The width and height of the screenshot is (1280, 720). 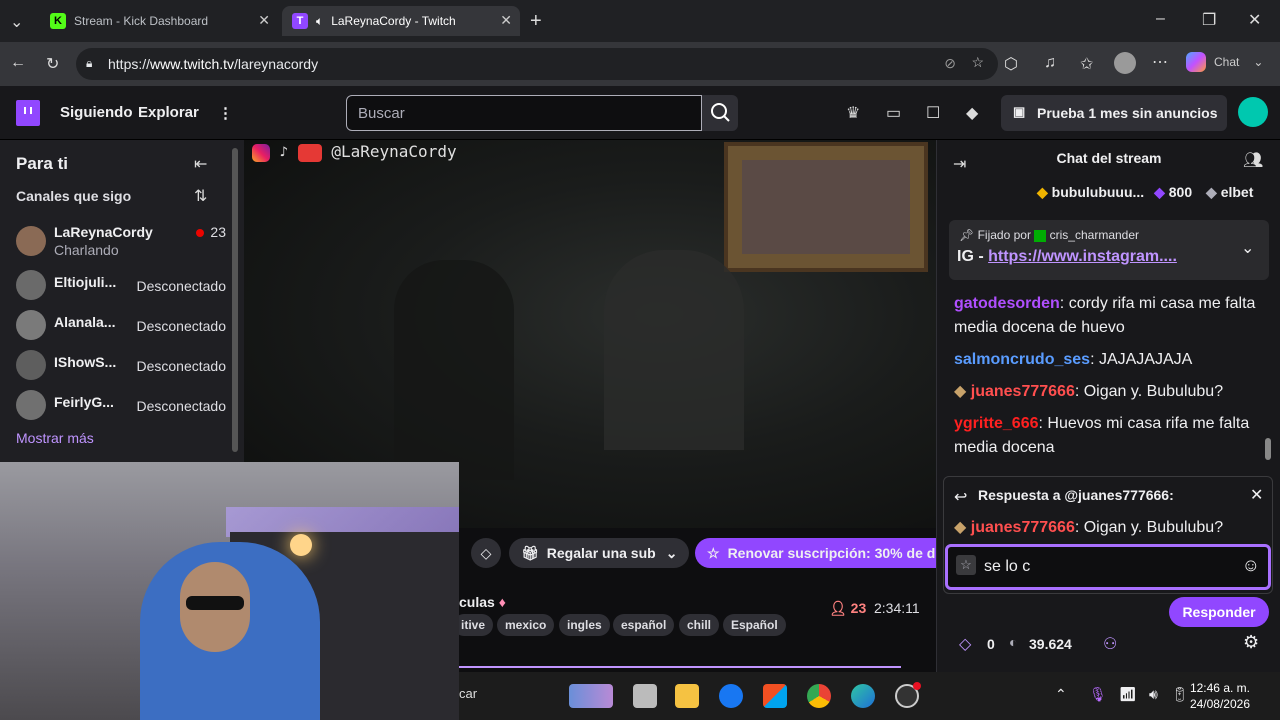 What do you see at coordinates (1141, 359) in the screenshot?
I see `chat-text: : JAJAJAJAJA` at bounding box center [1141, 359].